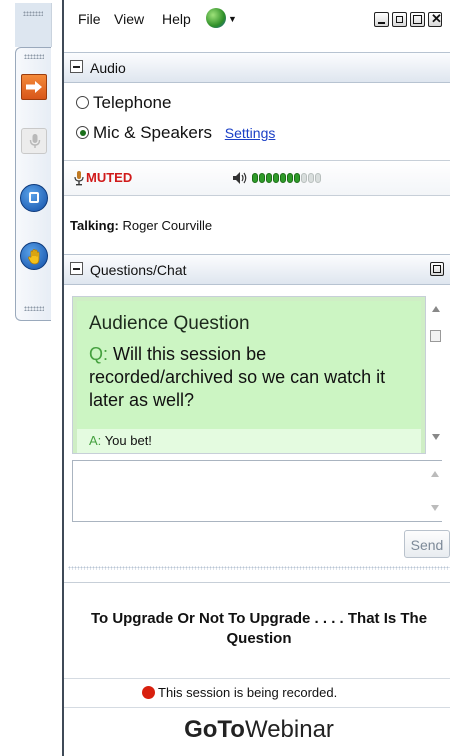  Describe the element at coordinates (109, 177) in the screenshot. I see `muted-status: MUTED` at that location.